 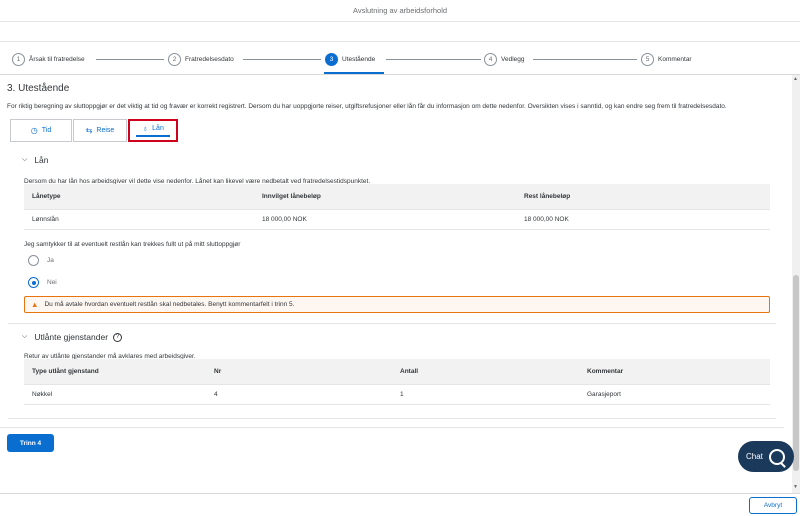 I want to click on step-number: 3, so click(x=331, y=59).